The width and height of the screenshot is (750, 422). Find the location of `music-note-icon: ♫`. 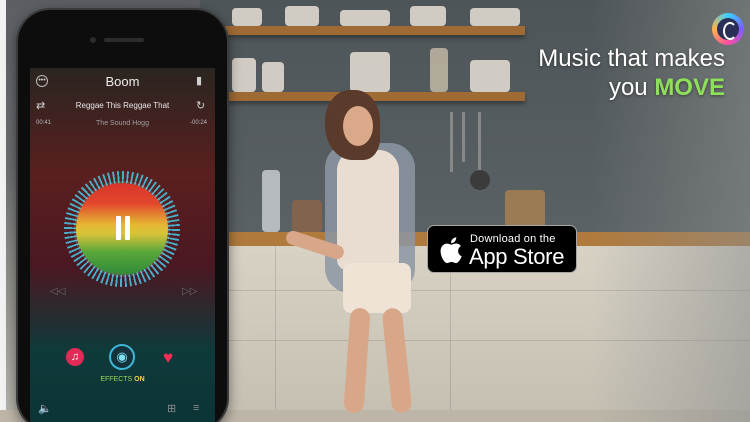

music-note-icon: ♫ is located at coordinates (75, 357).